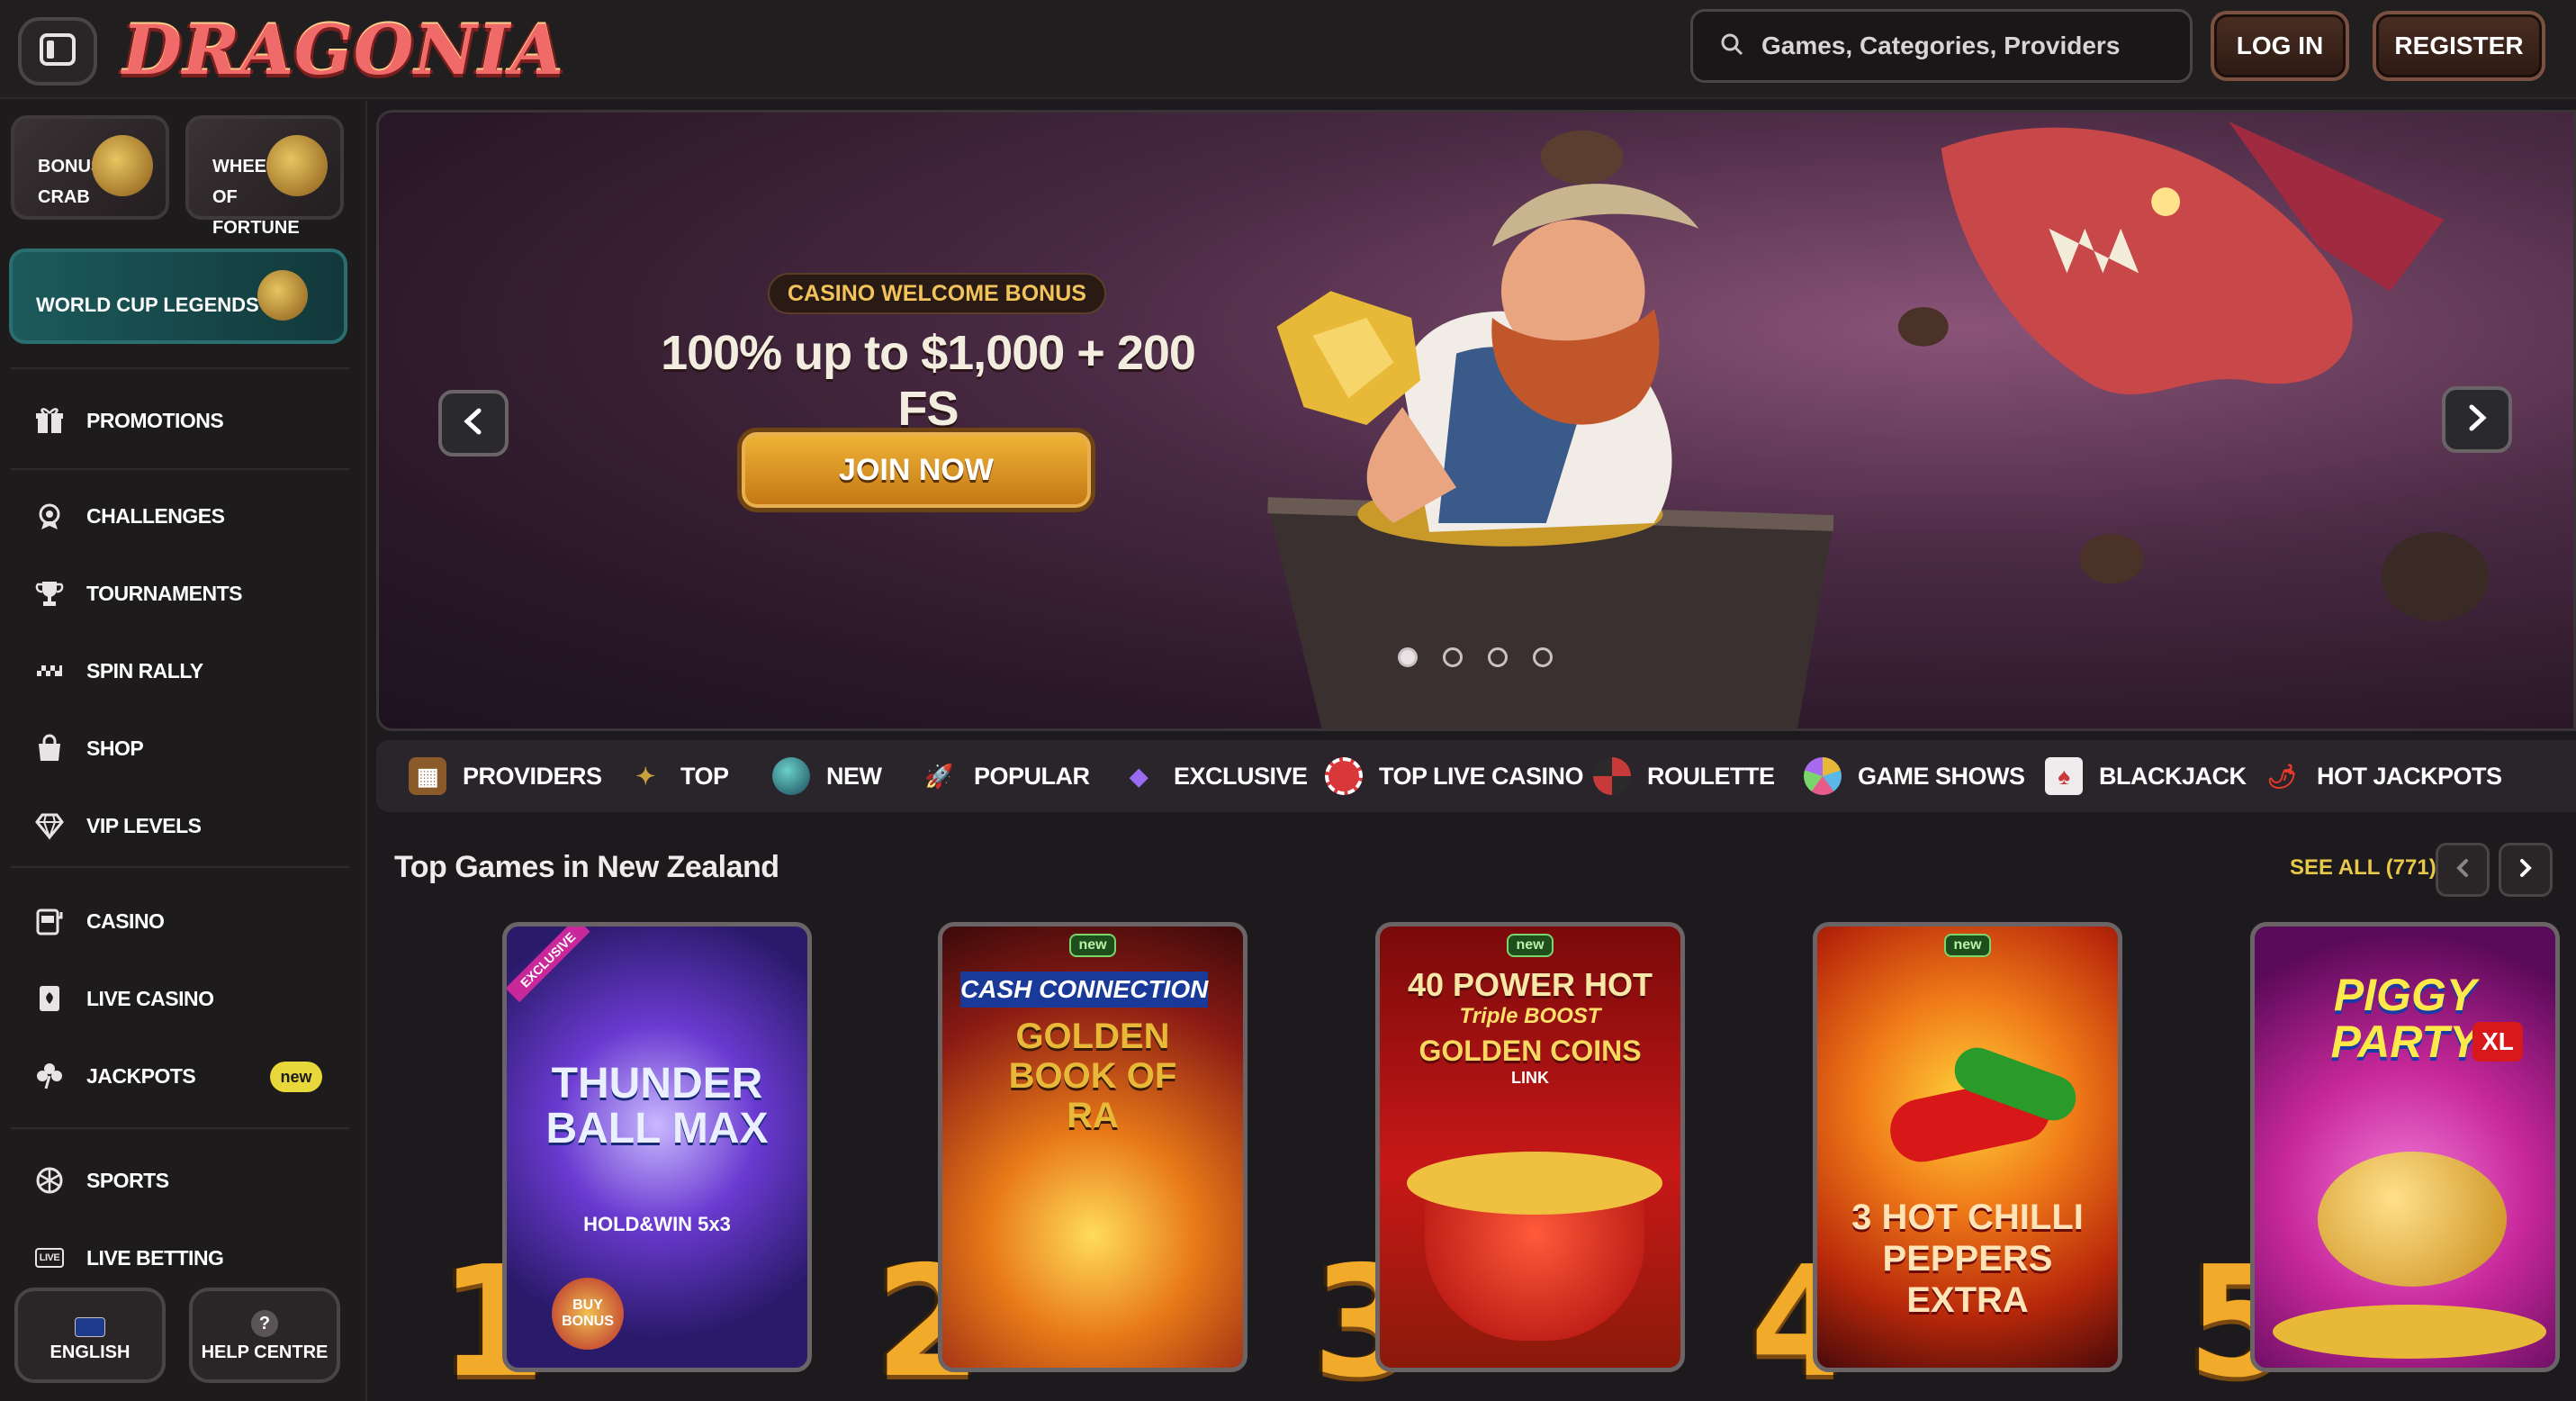 The image size is (2576, 1401). I want to click on category-label: NEW, so click(854, 776).